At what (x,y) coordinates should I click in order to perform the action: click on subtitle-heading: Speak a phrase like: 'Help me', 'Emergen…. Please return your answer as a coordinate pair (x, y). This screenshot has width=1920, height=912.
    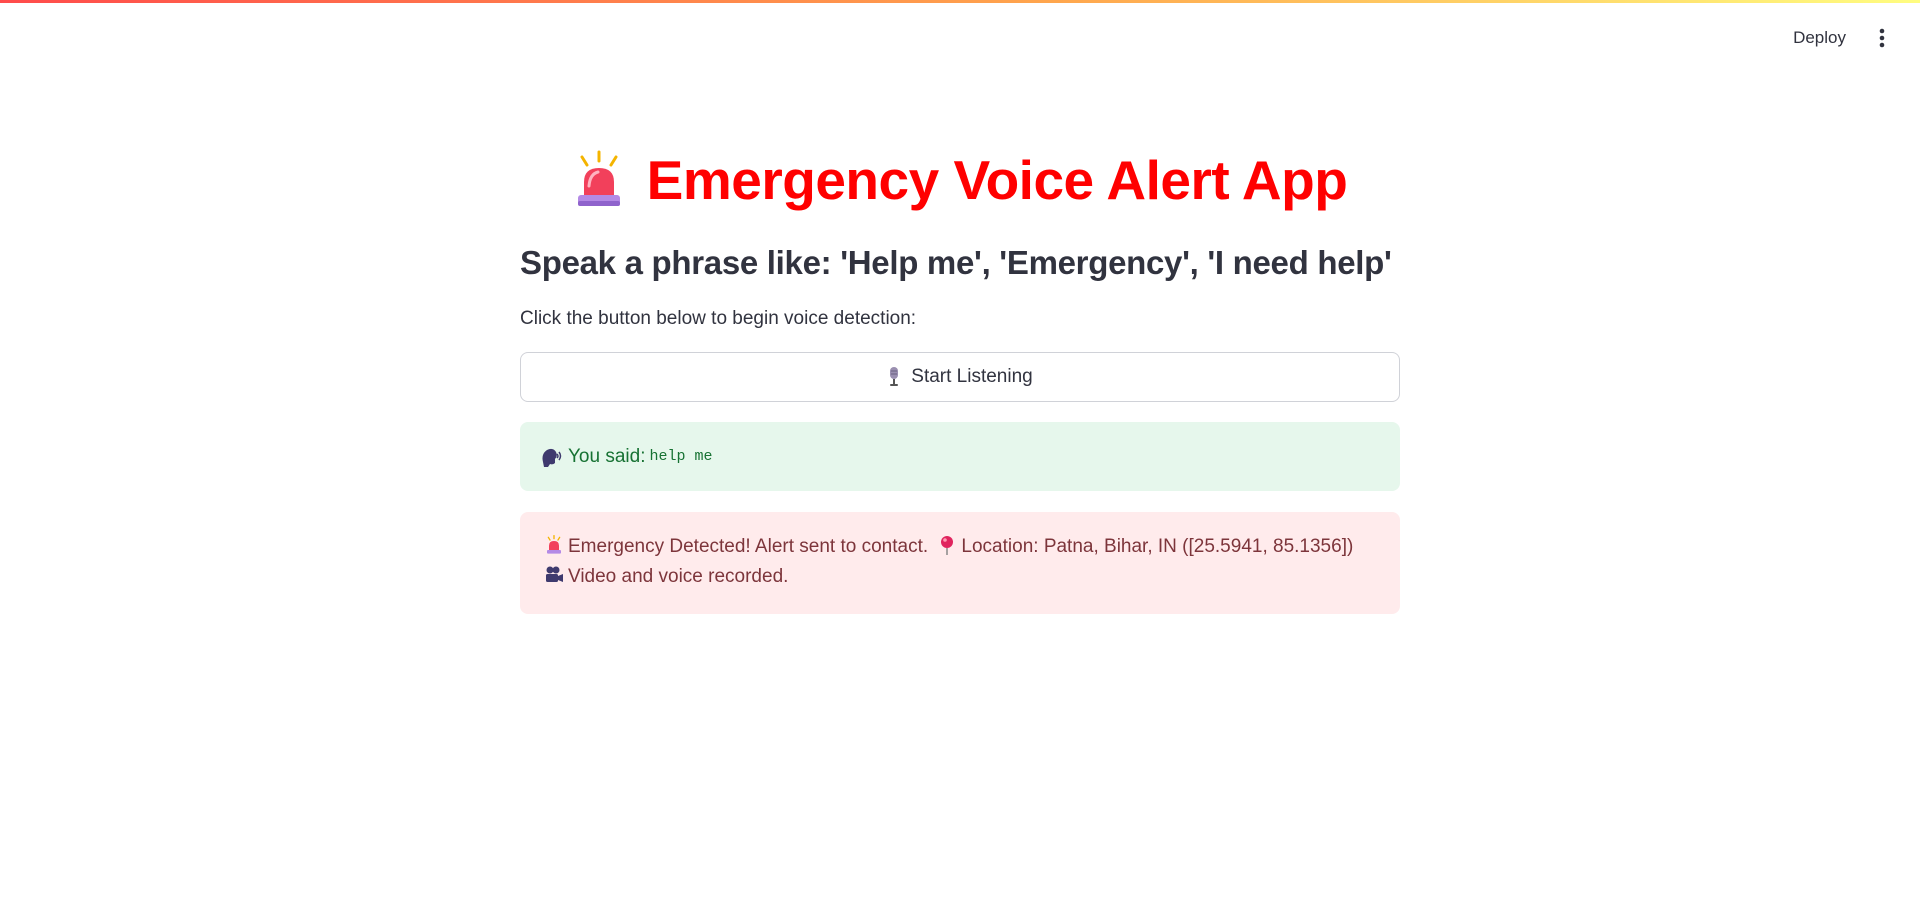
    Looking at the image, I should click on (956, 262).